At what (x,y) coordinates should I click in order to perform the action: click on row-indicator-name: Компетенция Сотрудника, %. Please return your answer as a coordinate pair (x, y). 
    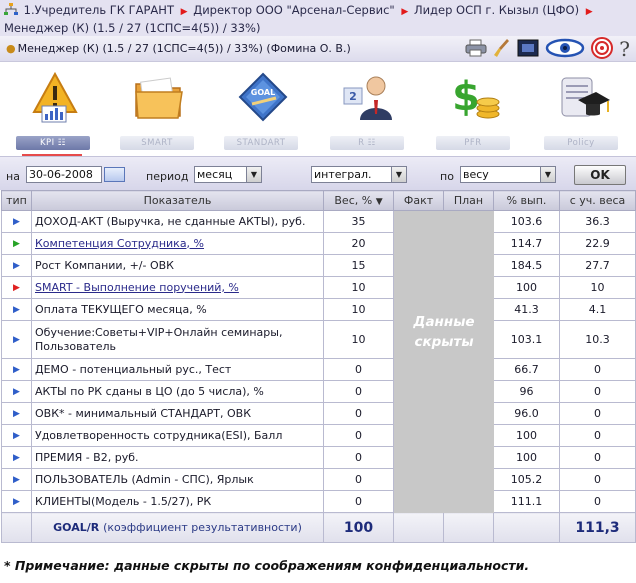
    Looking at the image, I should click on (177, 243).